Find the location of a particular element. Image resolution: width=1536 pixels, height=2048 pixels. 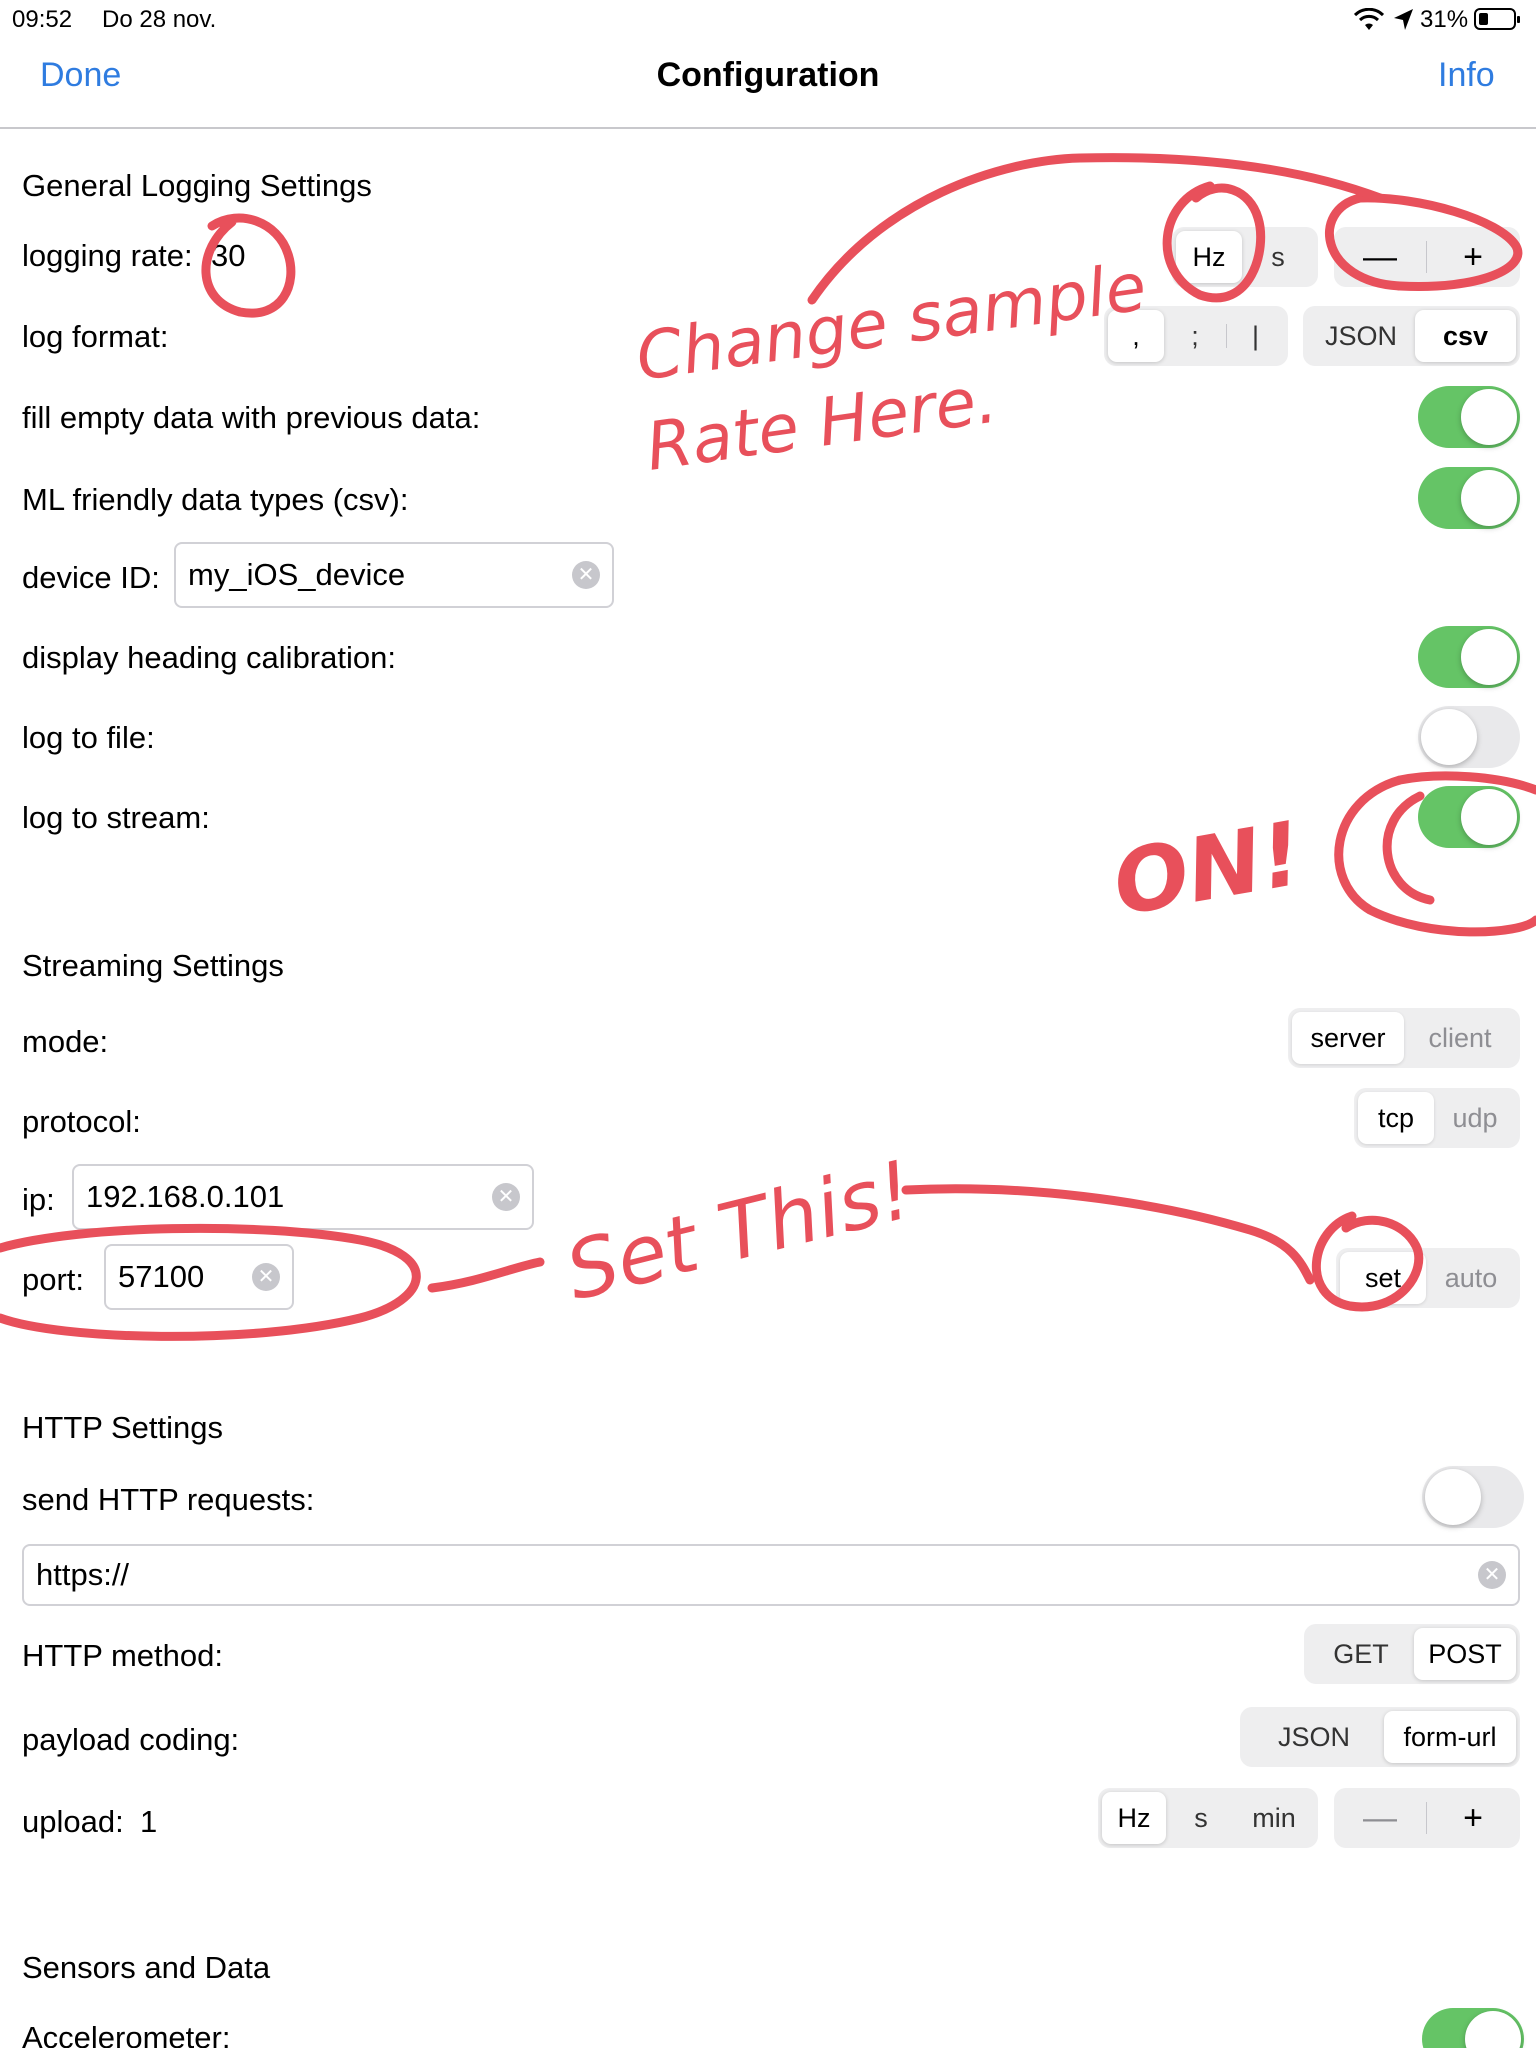

annotation-circle-port is located at coordinates (210, 1282).